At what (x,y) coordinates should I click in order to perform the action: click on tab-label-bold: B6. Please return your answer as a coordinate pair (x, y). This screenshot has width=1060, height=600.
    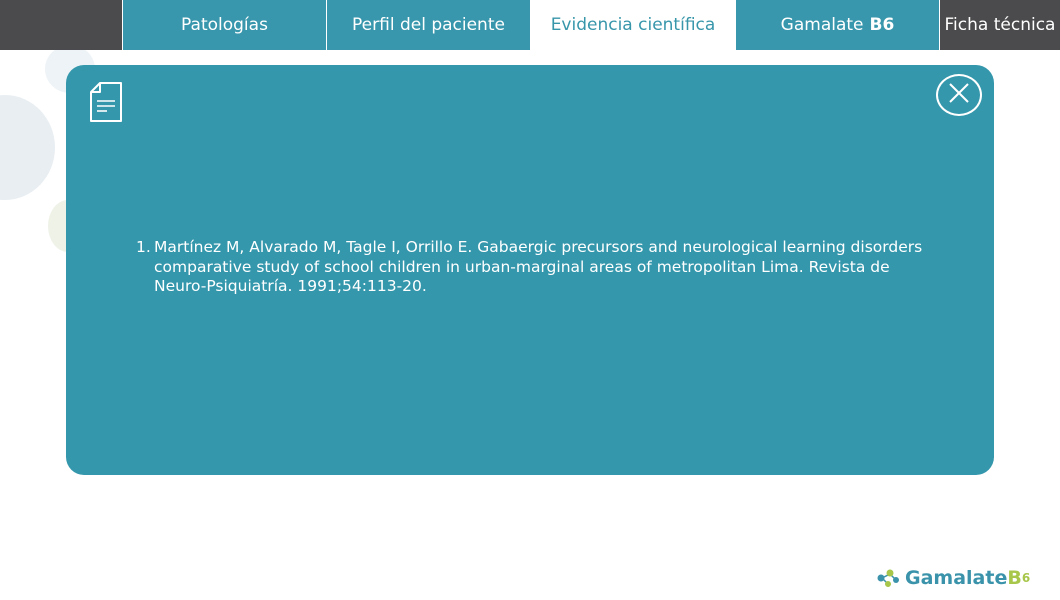
    Looking at the image, I should click on (882, 25).